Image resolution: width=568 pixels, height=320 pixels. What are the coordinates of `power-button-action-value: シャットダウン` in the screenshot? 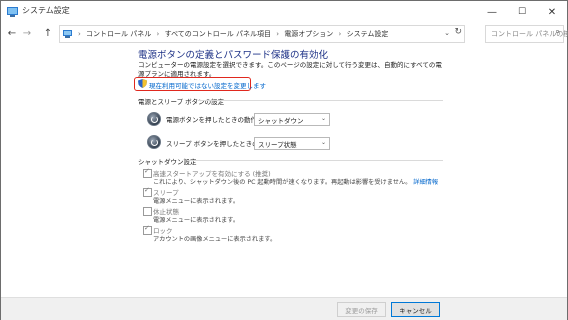 It's located at (281, 121).